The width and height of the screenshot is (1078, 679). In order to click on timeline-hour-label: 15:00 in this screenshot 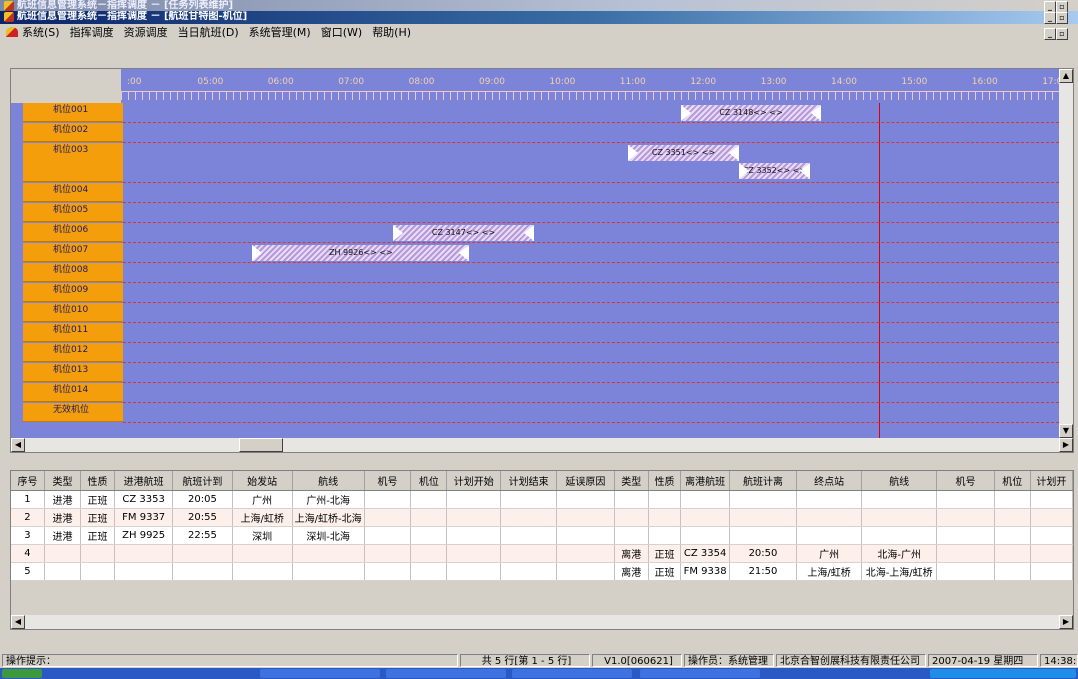, I will do `click(914, 82)`.